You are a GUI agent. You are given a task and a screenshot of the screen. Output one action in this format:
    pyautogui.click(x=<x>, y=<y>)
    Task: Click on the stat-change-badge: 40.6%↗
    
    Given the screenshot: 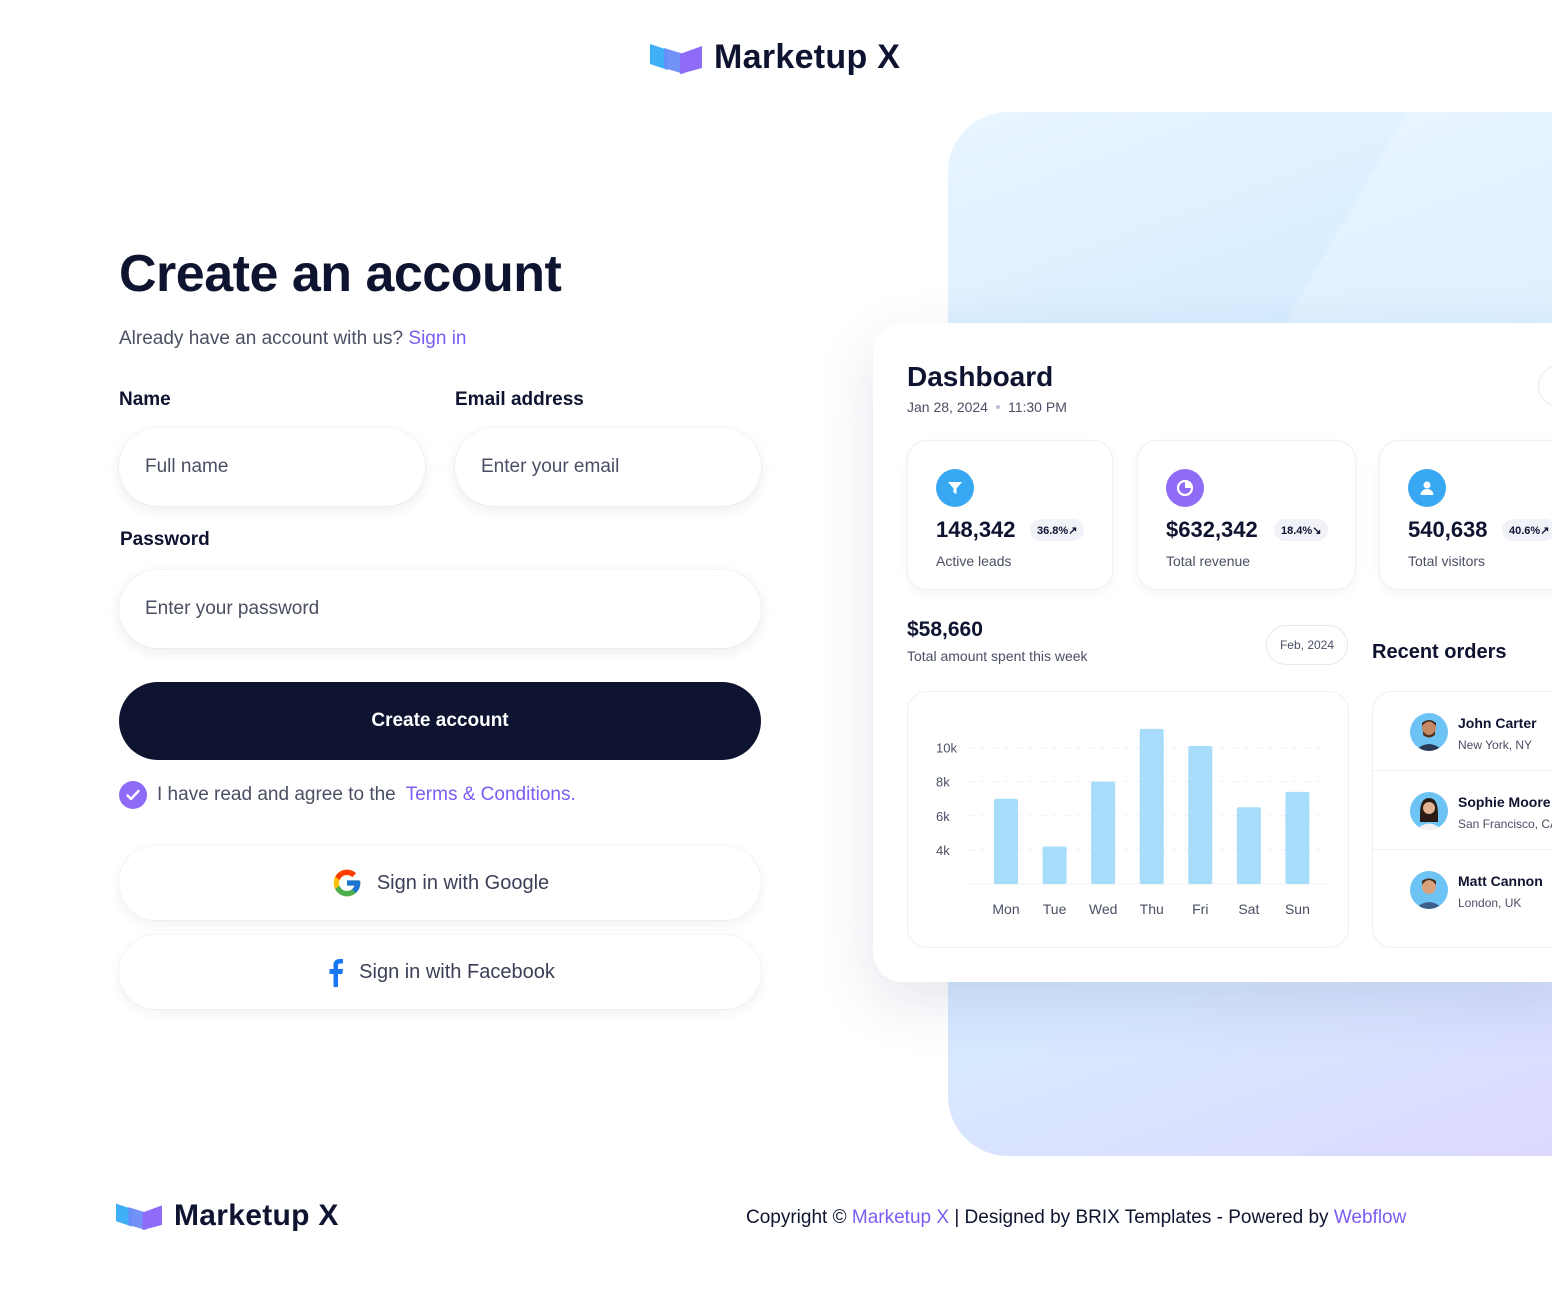 What is the action you would take?
    pyautogui.click(x=1527, y=530)
    